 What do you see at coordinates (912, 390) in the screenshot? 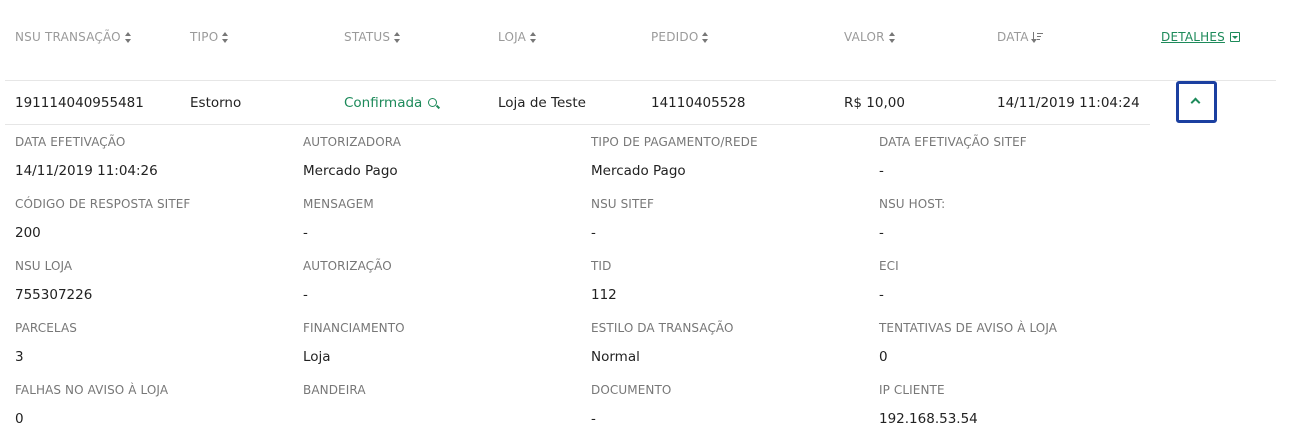
I see `detail-label: IP CLIENTE` at bounding box center [912, 390].